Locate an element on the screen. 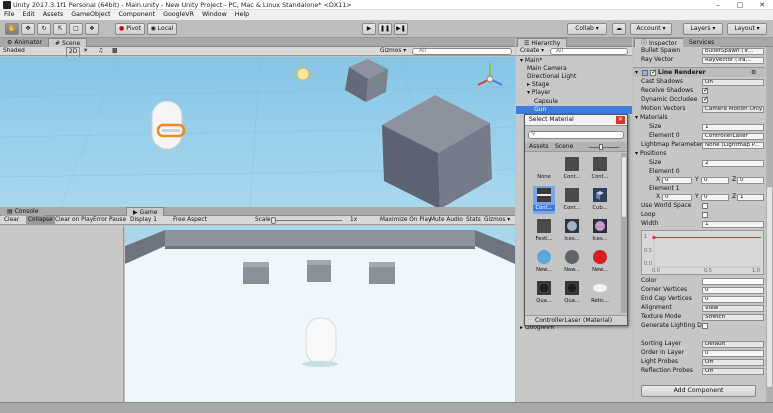 The image size is (773, 413). order-in-layer-field: 0 is located at coordinates (733, 353).